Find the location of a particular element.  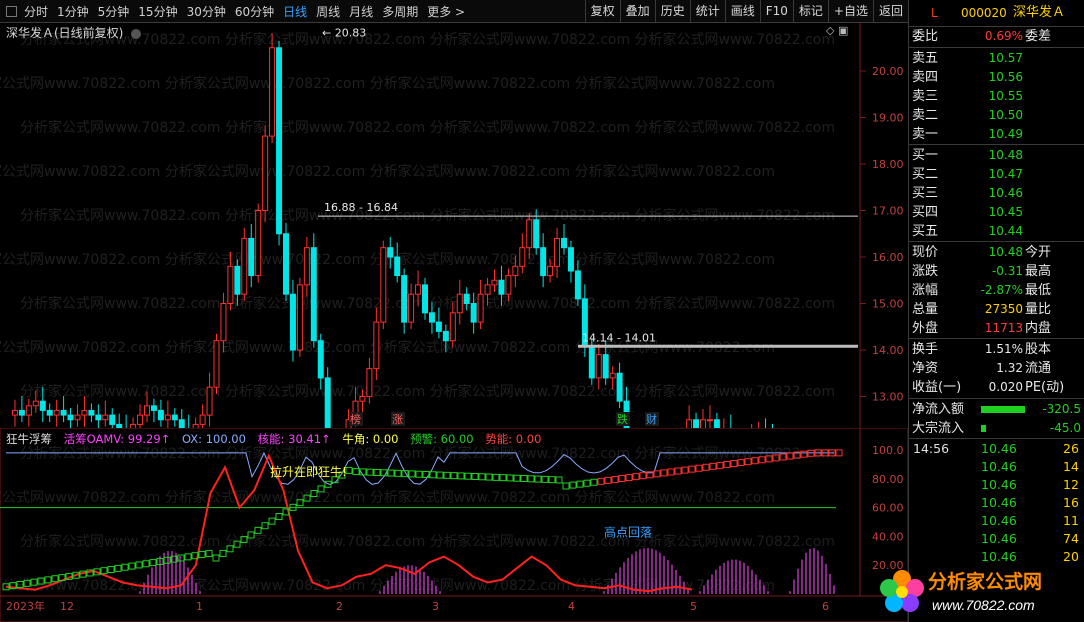

chart-options-icon is located at coordinates (136, 33).